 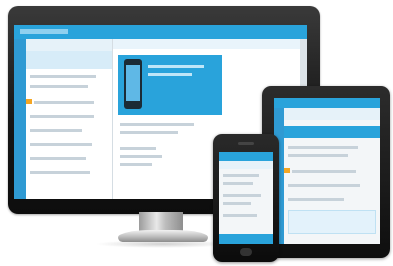 What do you see at coordinates (246, 198) in the screenshot?
I see `phone-screen` at bounding box center [246, 198].